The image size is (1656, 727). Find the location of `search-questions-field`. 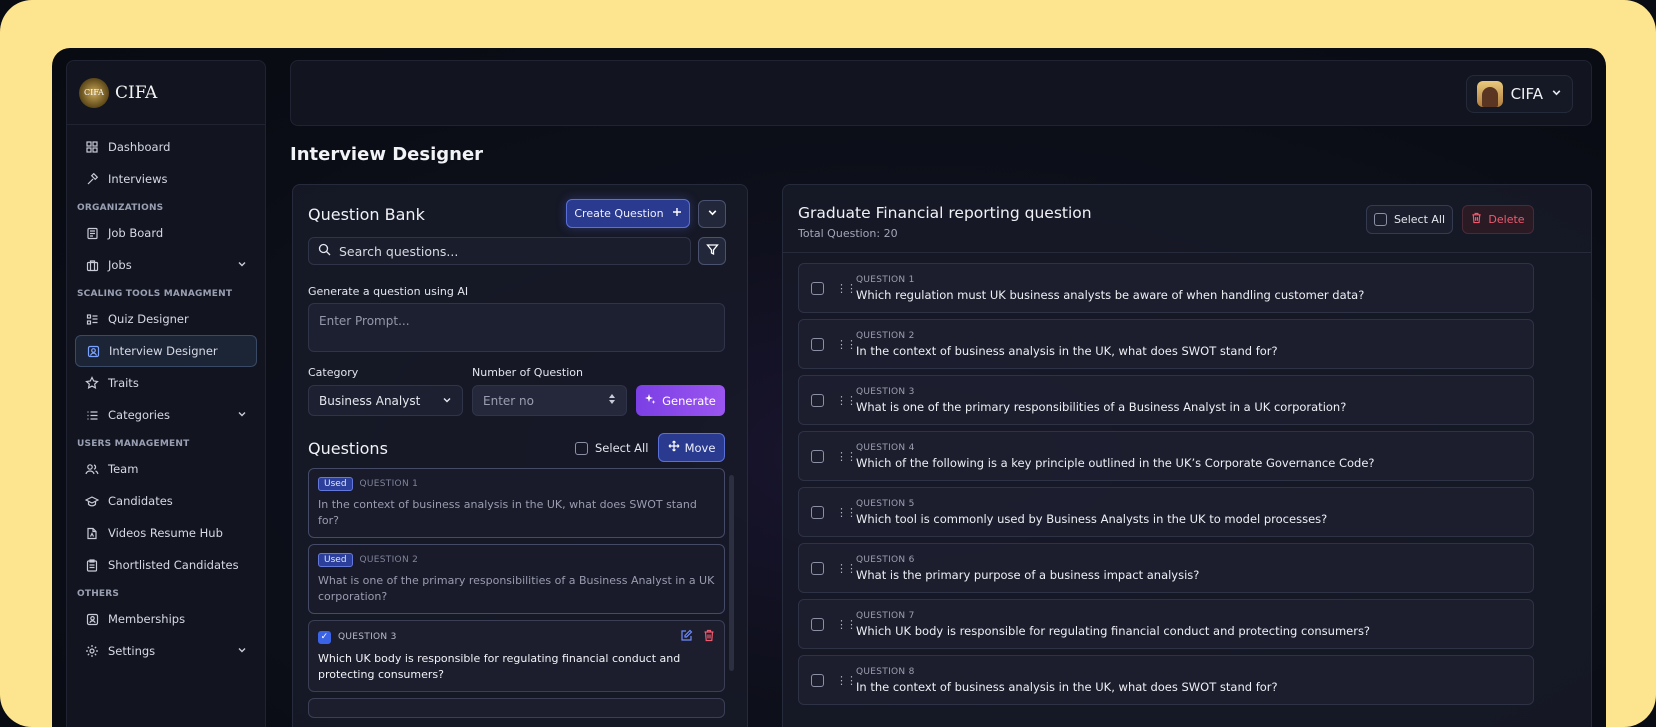

search-questions-field is located at coordinates (499, 251).